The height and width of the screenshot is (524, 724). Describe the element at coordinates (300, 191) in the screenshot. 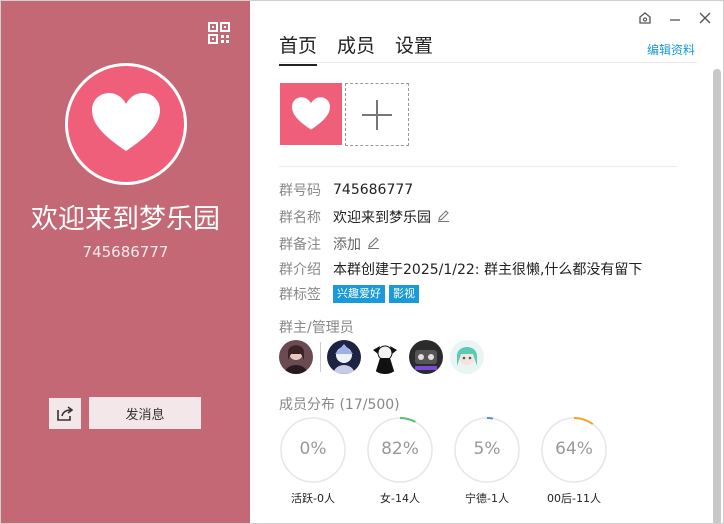

I see `info-label: 群号码` at that location.